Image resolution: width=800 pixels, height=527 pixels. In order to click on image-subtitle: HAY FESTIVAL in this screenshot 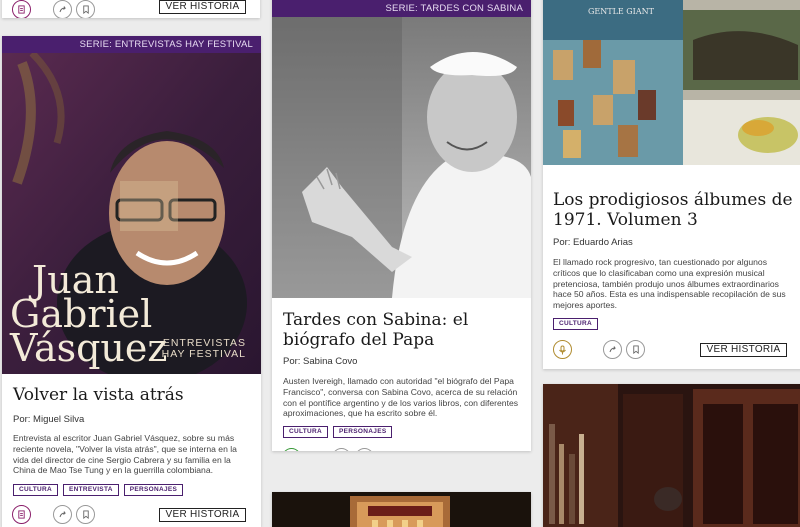, I will do `click(203, 354)`.